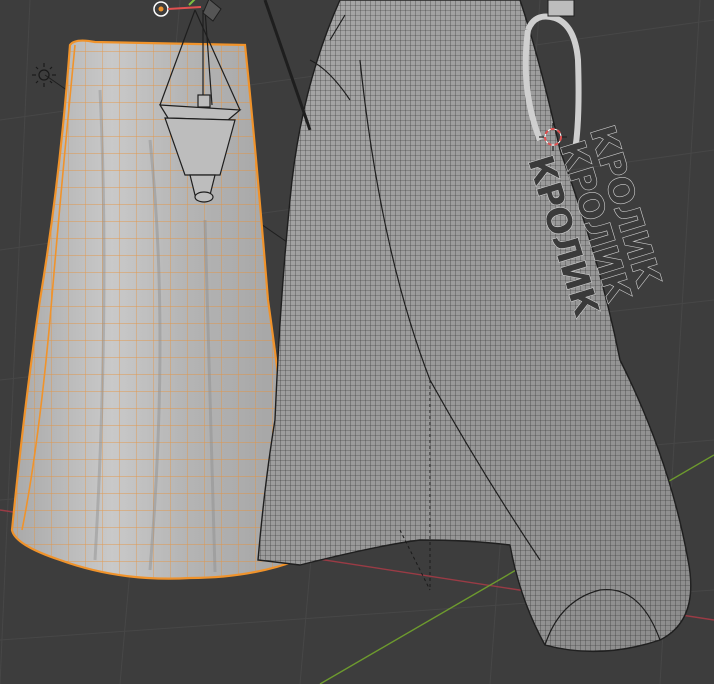 This screenshot has height=684, width=714. Describe the element at coordinates (44, 75) in the screenshot. I see `sun-light-icon` at that location.